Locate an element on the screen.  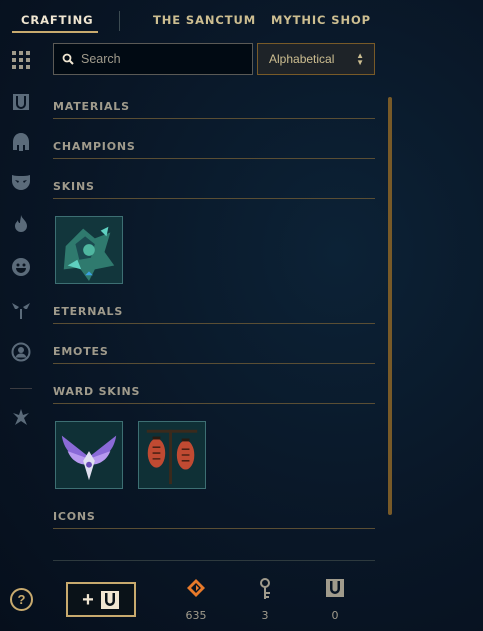
category-icons: ICONS is located at coordinates (214, 518).